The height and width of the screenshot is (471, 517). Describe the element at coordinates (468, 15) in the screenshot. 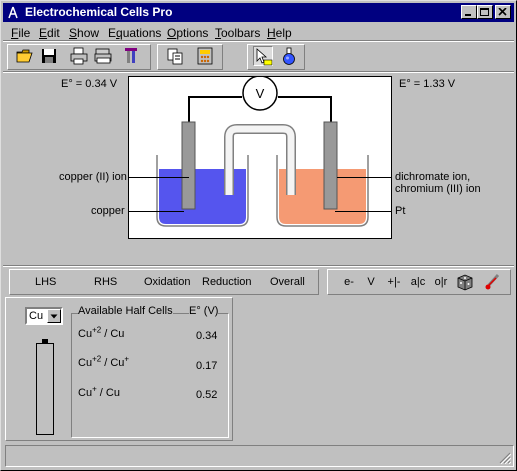

I see `minimize-icon` at that location.